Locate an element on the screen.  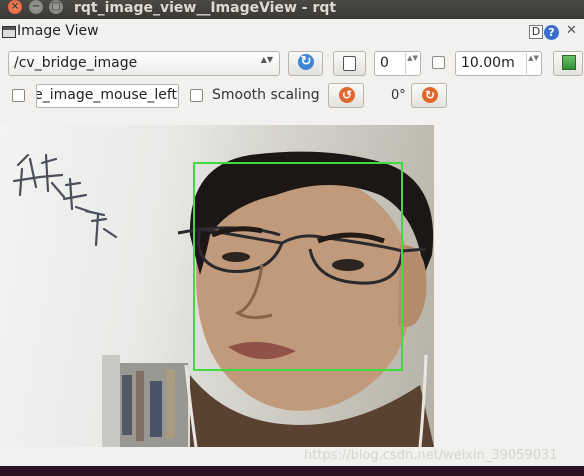
help-button: ? is located at coordinates (551, 32).